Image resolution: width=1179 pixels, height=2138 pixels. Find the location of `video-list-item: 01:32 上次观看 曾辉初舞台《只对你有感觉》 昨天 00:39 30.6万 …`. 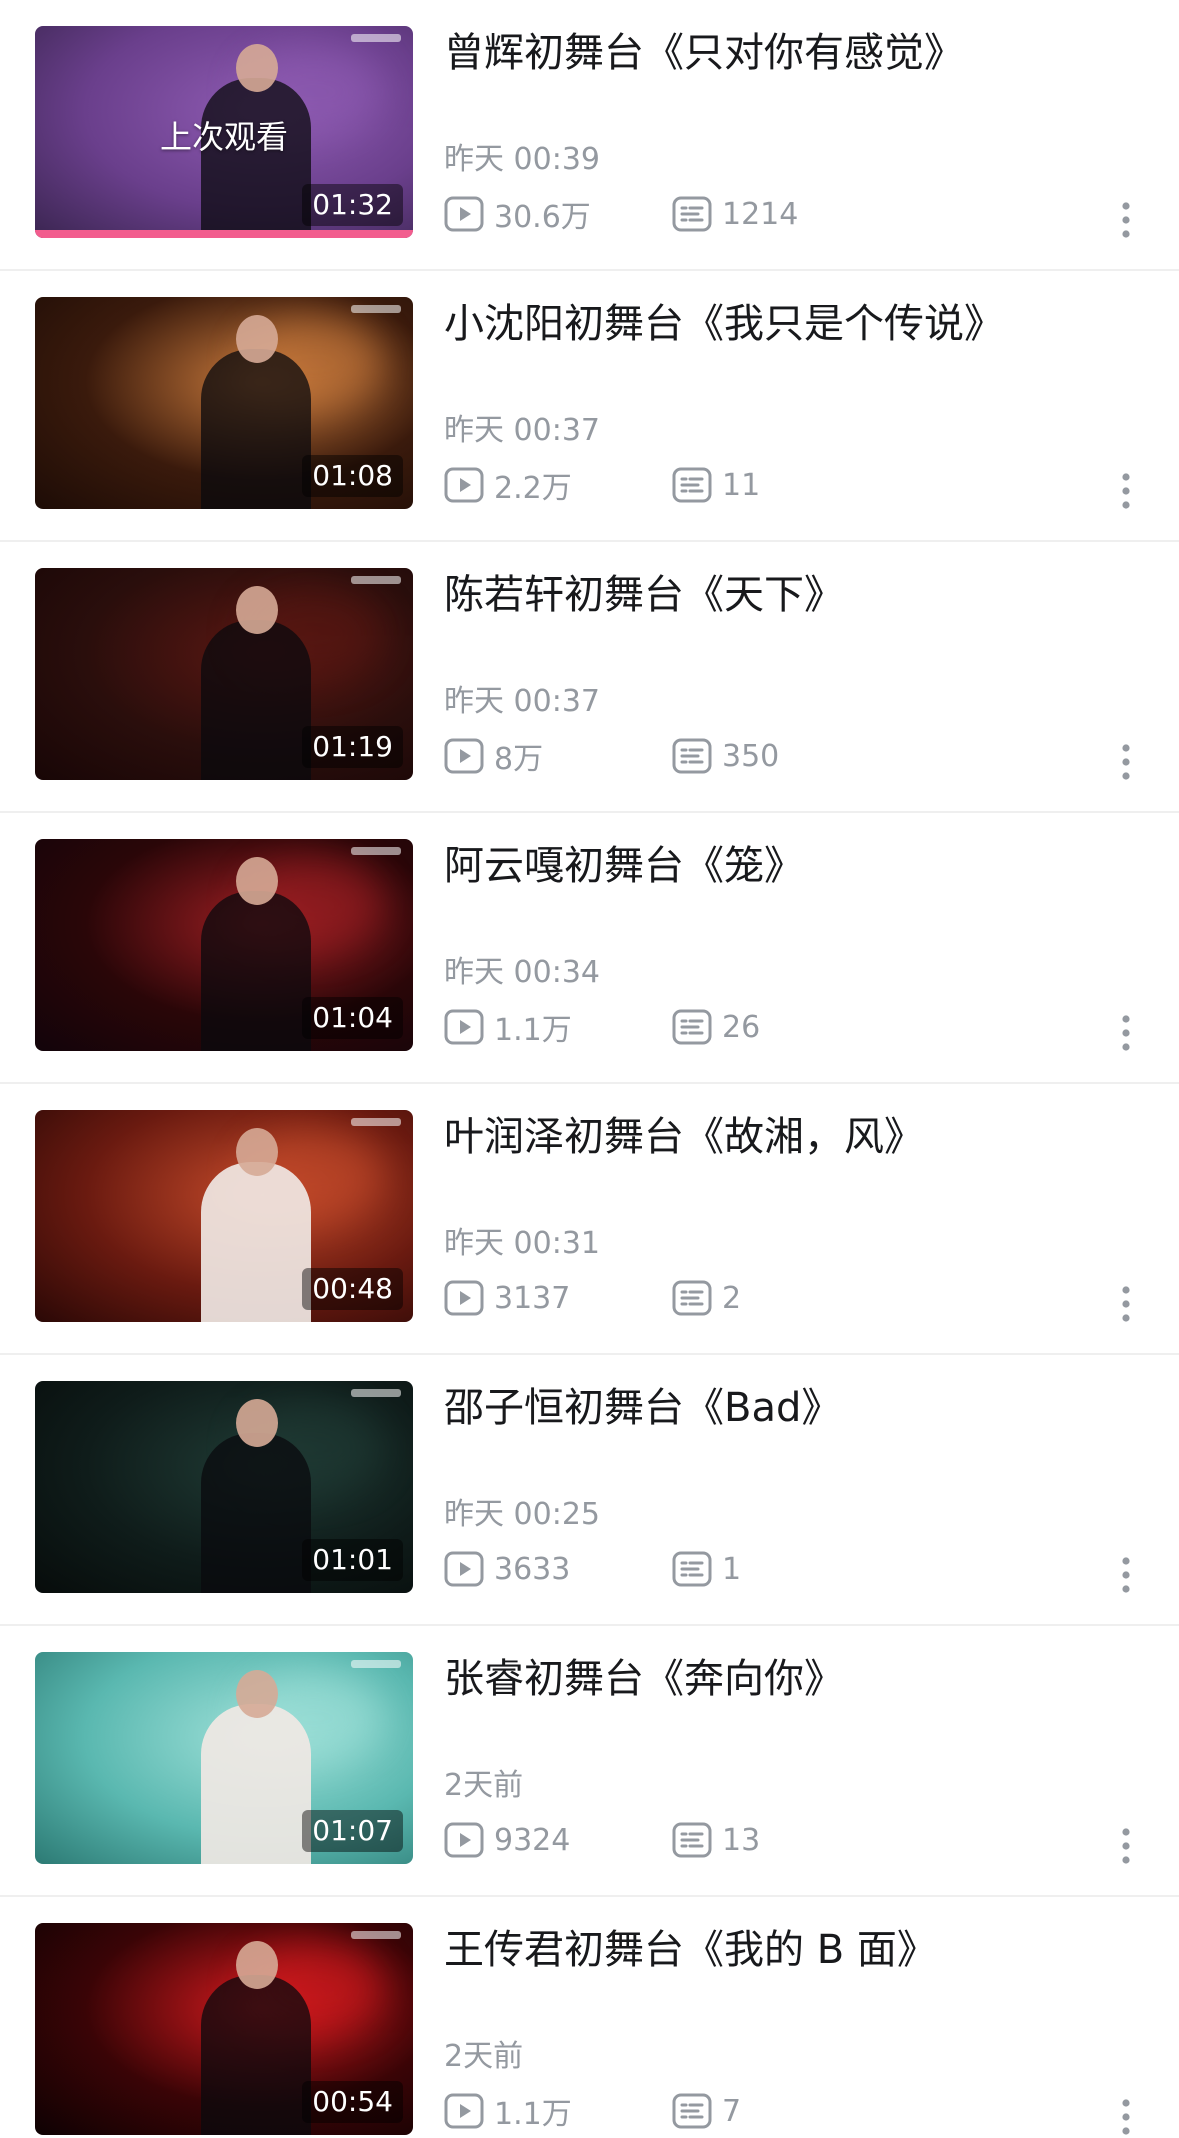

video-list-item: 01:32 上次观看 曾辉初舞台《只对你有感觉》 昨天 00:39 30.6万 … is located at coordinates (589, 135).